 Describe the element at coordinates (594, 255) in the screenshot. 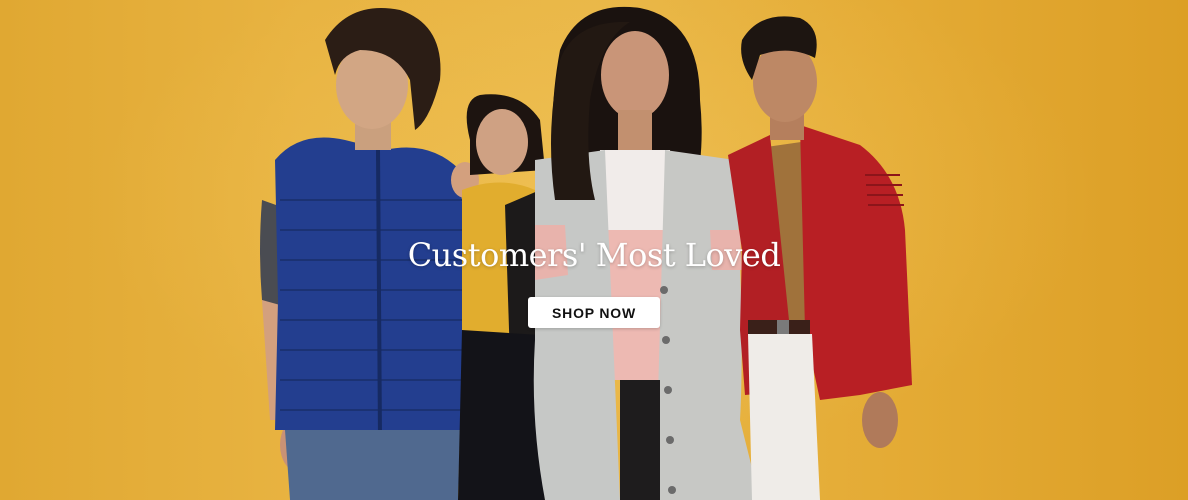

I see `banner-headline: Customers' Most Loved` at that location.